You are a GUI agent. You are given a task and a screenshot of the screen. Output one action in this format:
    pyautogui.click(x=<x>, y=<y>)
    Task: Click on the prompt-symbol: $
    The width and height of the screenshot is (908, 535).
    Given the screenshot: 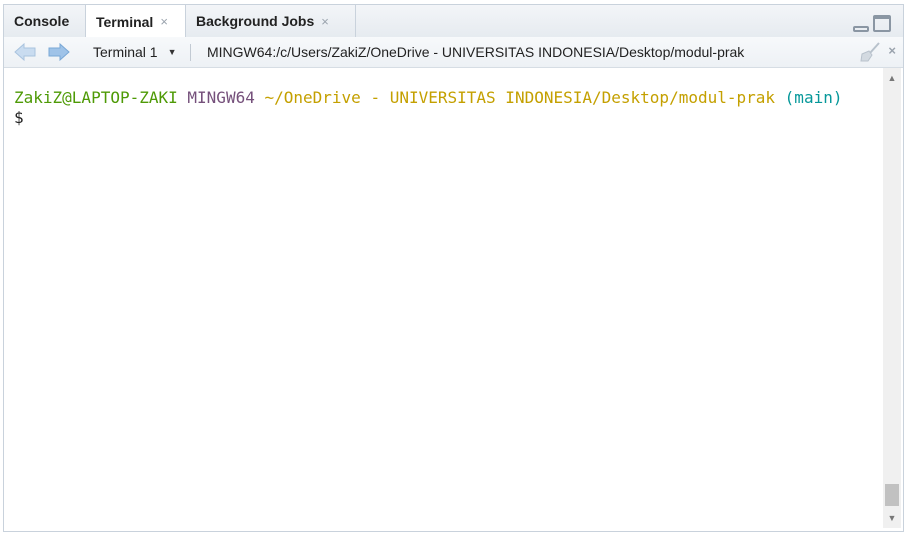 What is the action you would take?
    pyautogui.click(x=19, y=117)
    